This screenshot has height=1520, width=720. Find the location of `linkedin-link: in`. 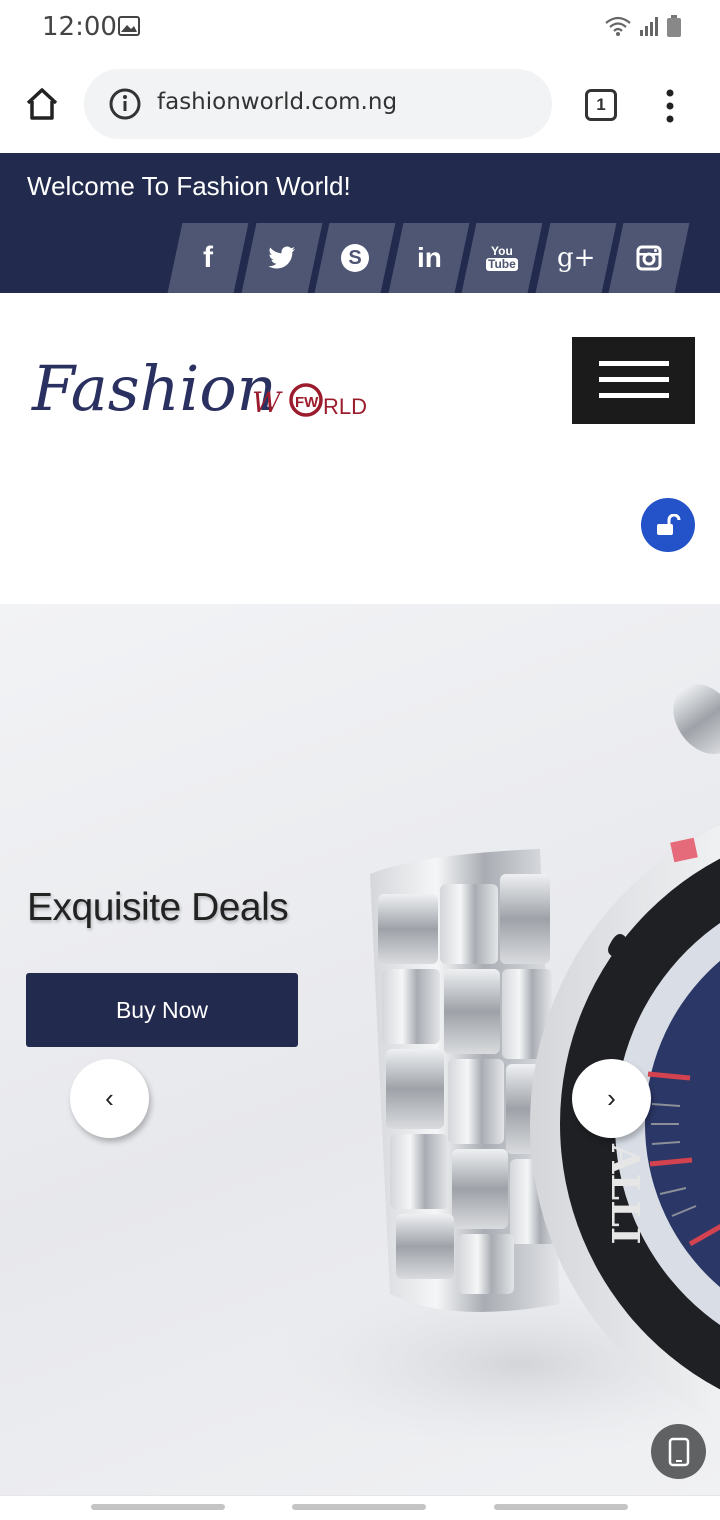

linkedin-link: in is located at coordinates (428, 258).